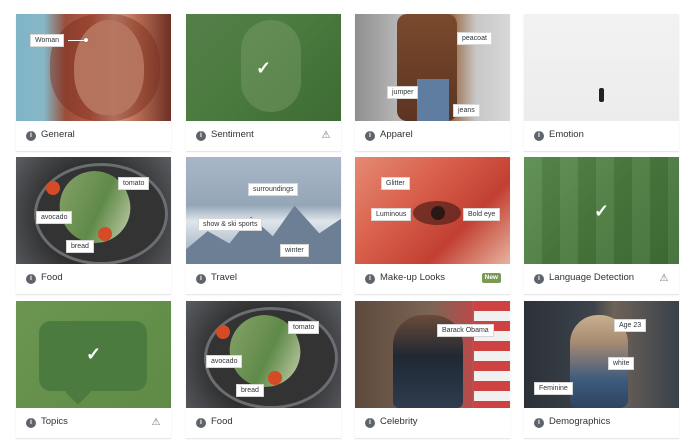 This screenshot has width=692, height=440. I want to click on thumbnail-food-2: tomato avocado bread, so click(263, 354).